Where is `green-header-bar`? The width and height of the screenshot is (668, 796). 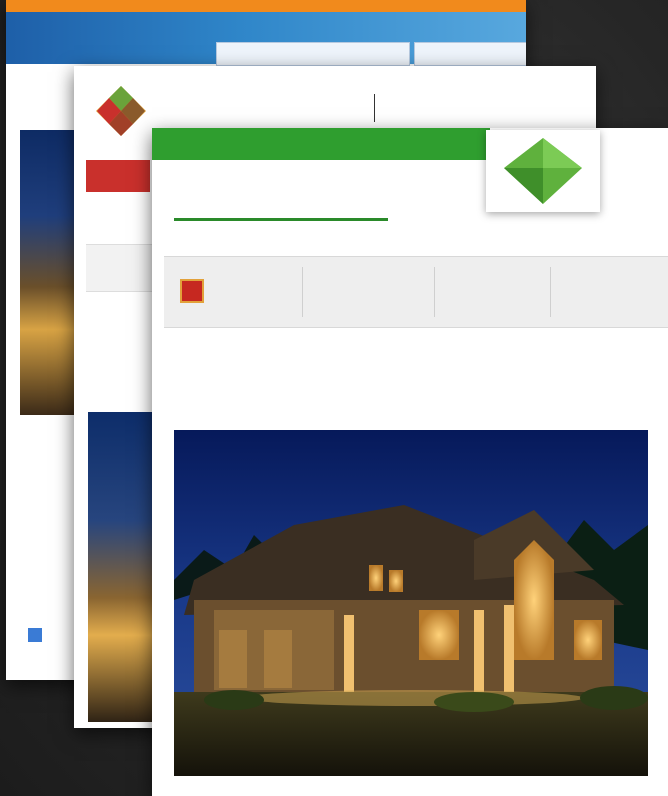 green-header-bar is located at coordinates (321, 144).